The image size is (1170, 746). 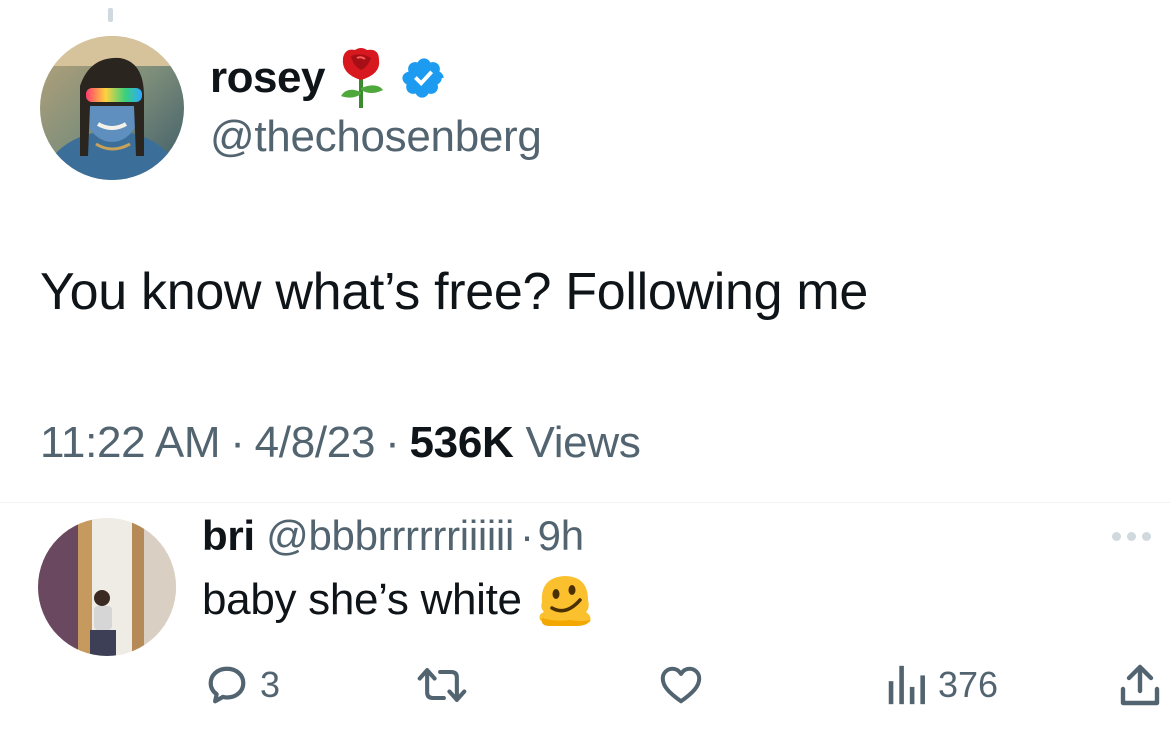 I want to click on like-action, so click(x=686, y=685).